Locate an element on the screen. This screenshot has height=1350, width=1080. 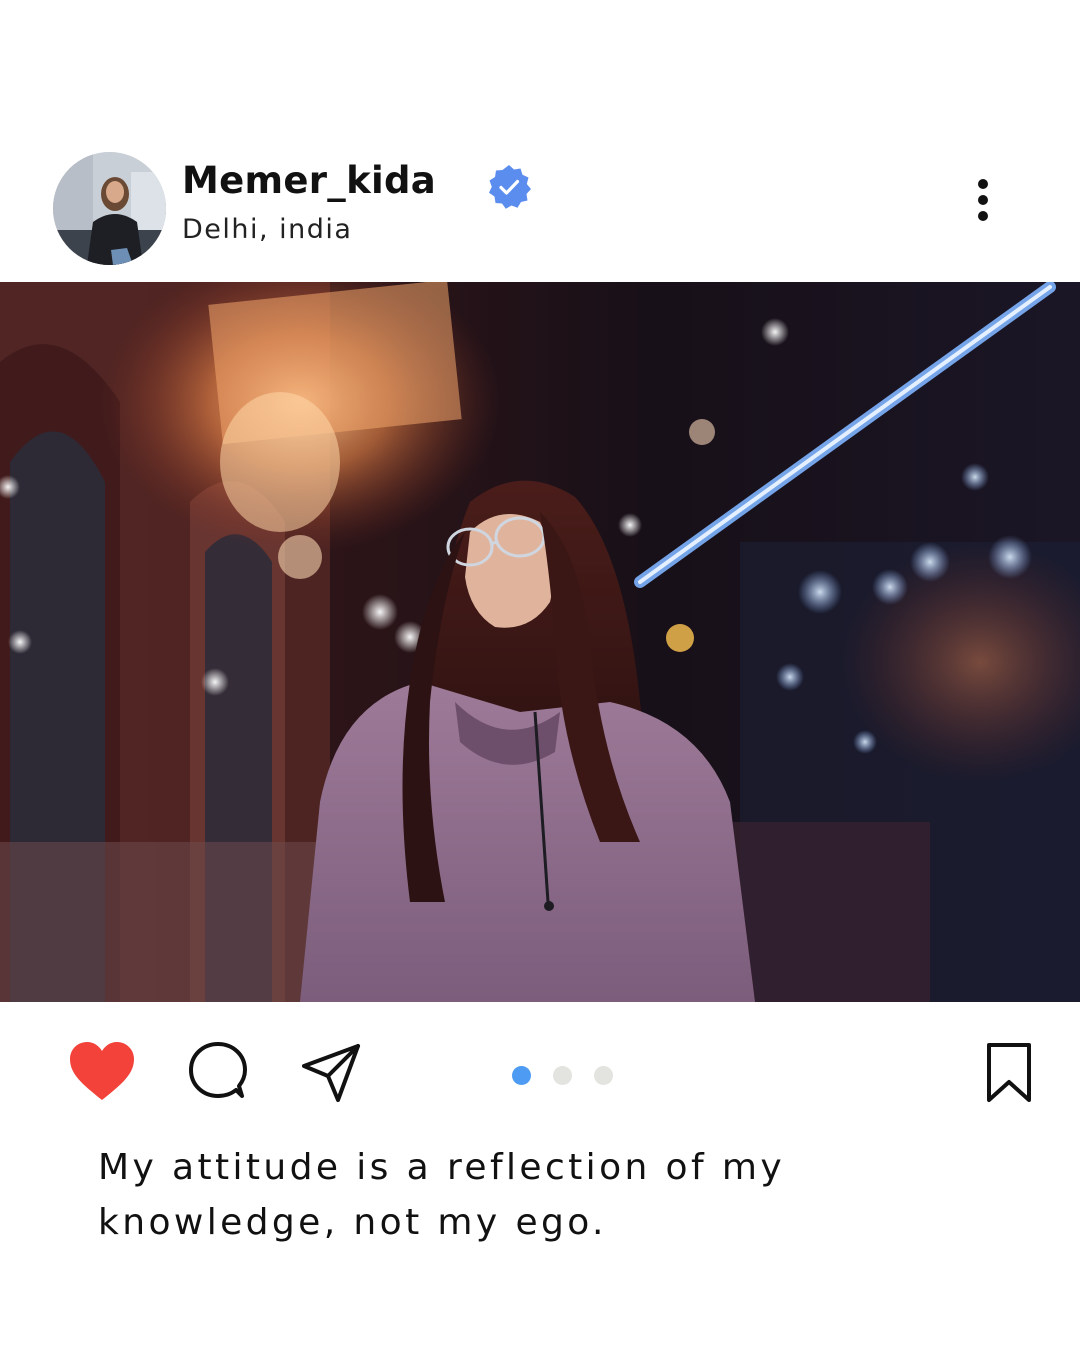
carousel-indicator is located at coordinates (565, 1076).